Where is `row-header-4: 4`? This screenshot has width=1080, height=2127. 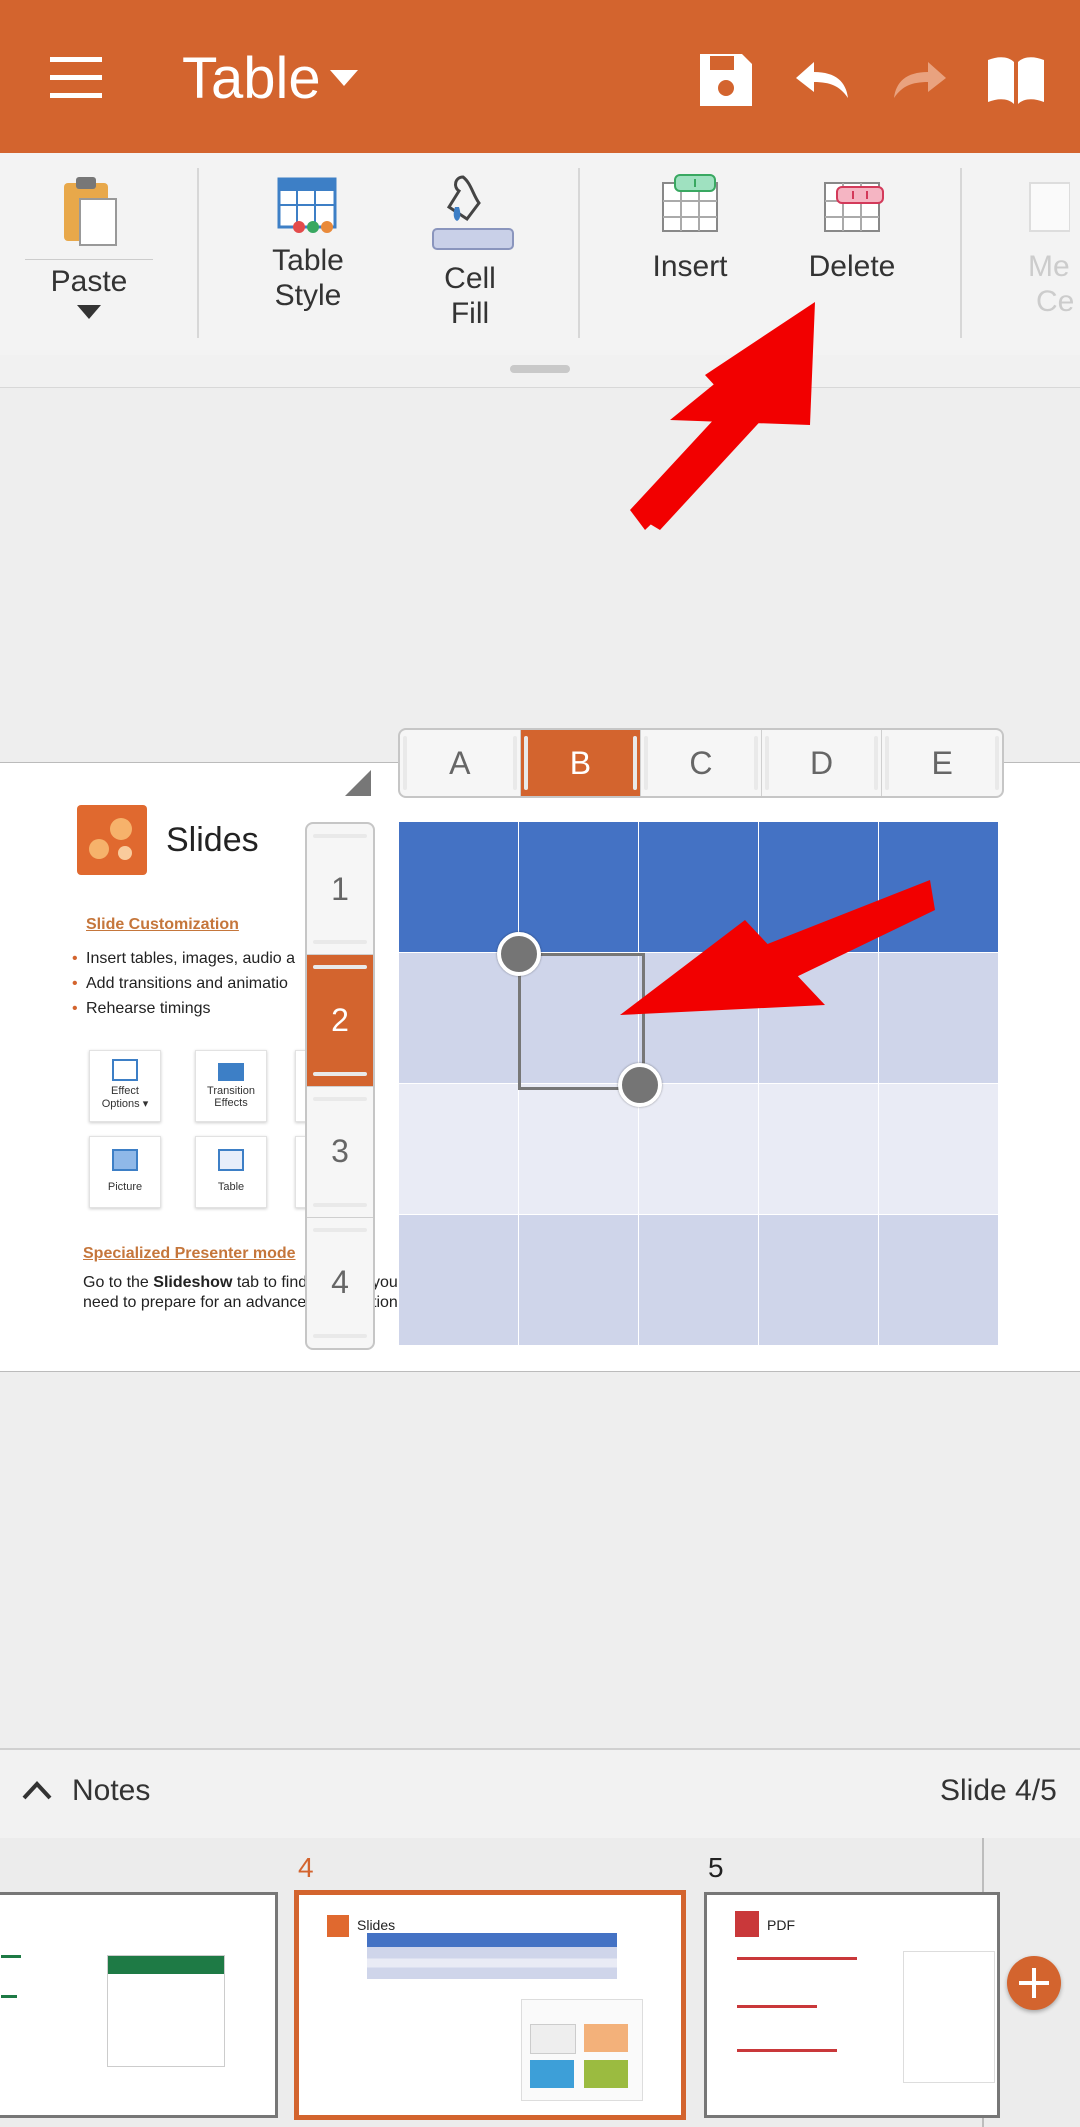
row-header-4: 4 is located at coordinates (340, 1283).